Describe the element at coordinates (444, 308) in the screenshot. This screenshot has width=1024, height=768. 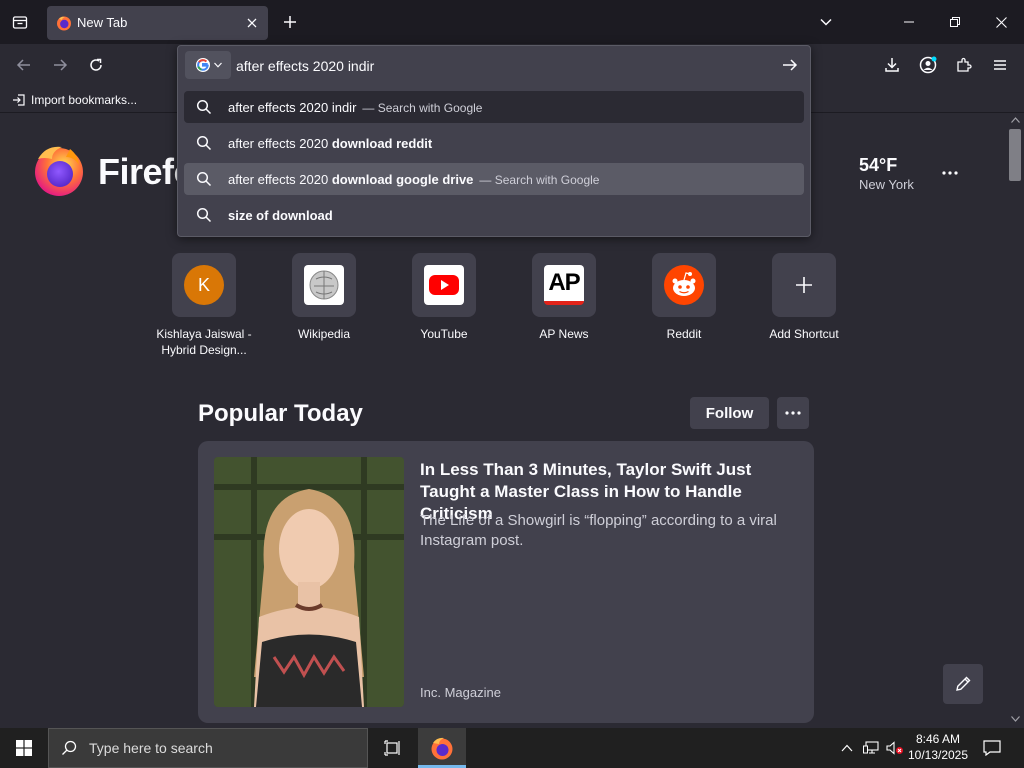
I see `shortcut-youtube: YouTube` at that location.